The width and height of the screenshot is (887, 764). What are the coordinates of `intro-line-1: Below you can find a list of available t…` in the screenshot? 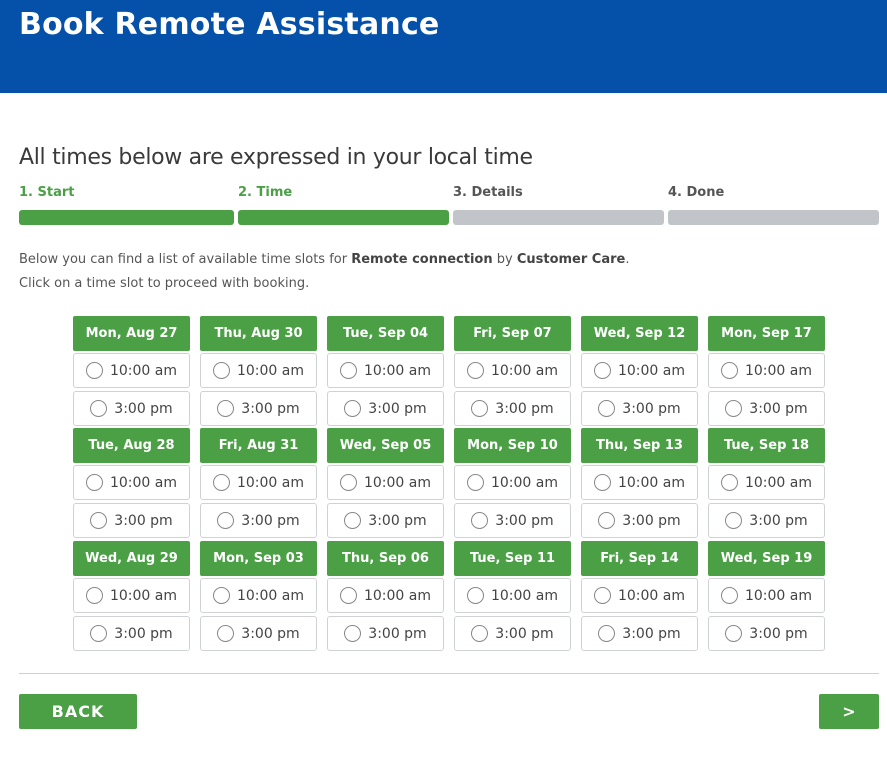 It's located at (324, 260).